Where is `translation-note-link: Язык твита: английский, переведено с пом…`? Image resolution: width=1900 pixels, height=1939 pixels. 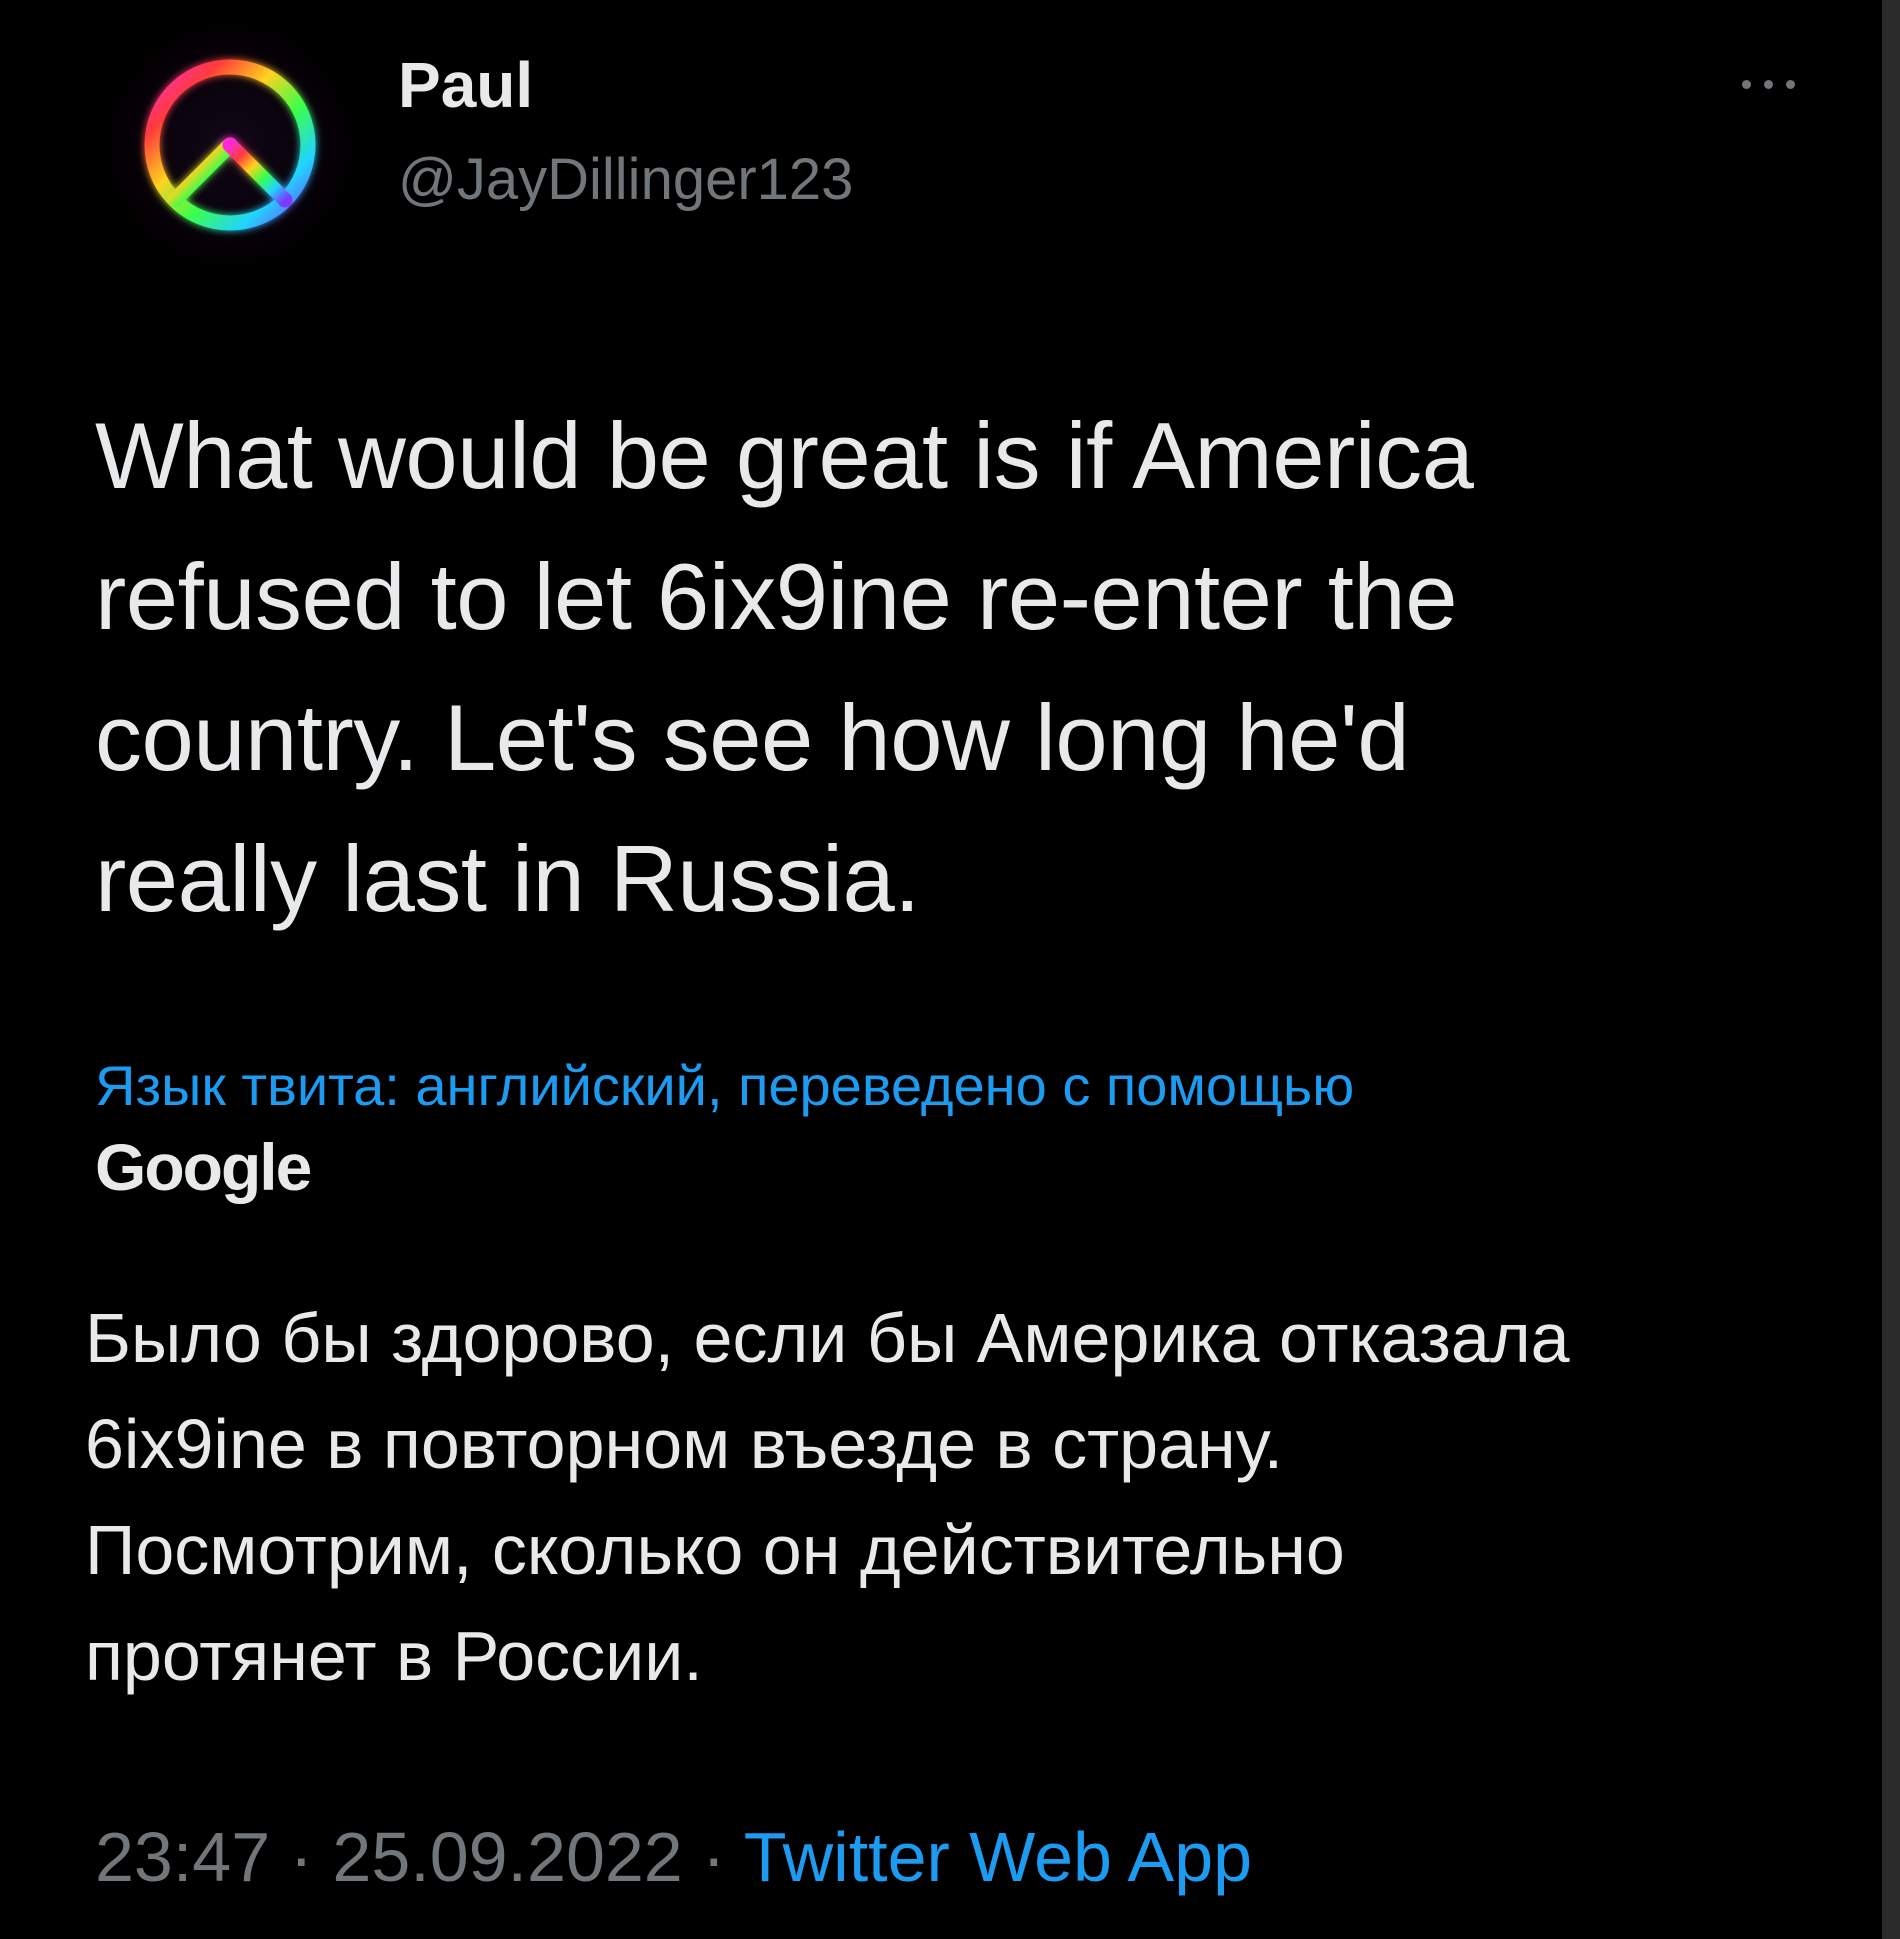 translation-note-link: Язык твита: английский, переведено с пом… is located at coordinates (945, 1086).